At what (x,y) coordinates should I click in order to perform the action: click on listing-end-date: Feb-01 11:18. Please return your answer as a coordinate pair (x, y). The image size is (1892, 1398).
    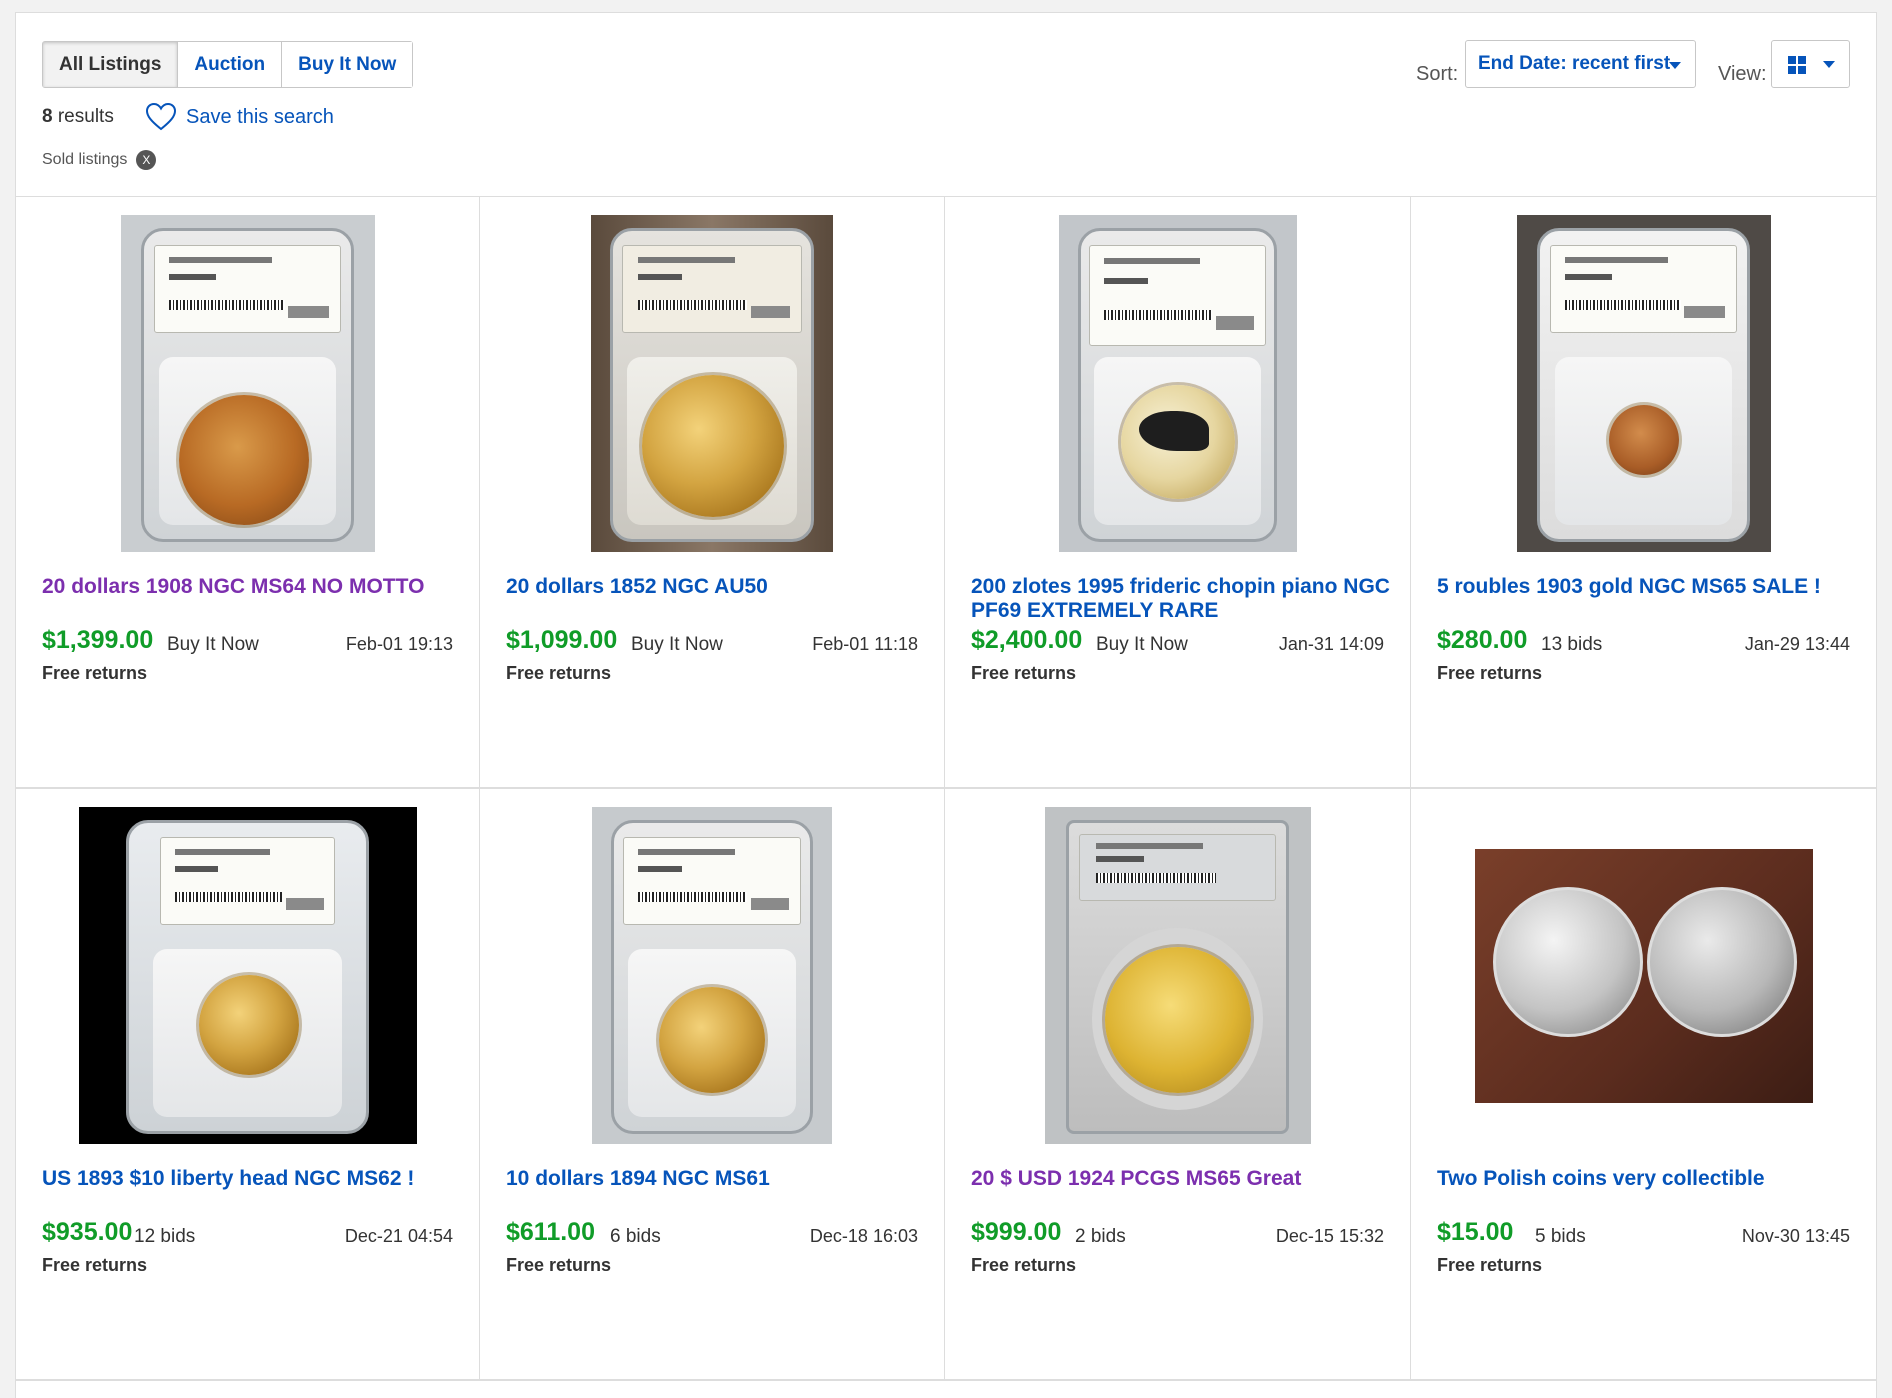
    Looking at the image, I should click on (865, 644).